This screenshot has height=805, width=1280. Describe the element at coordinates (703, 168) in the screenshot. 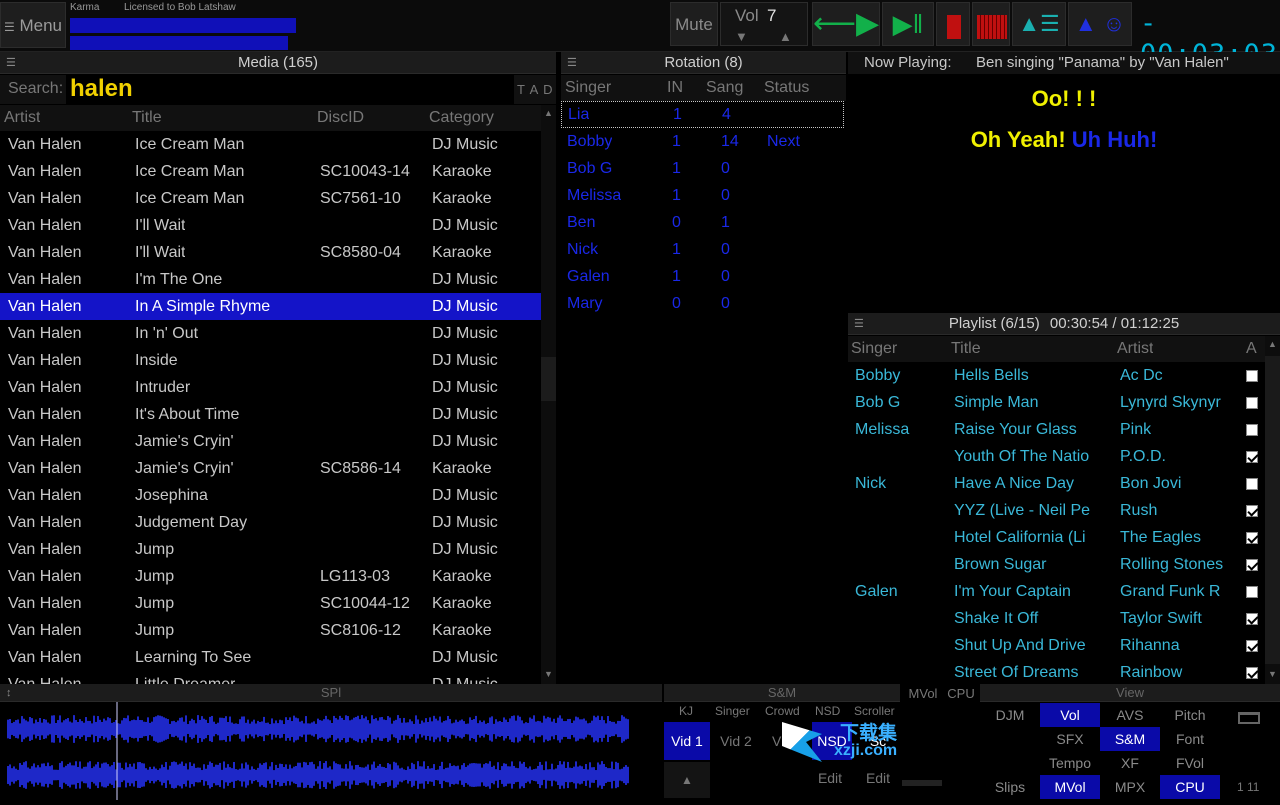

I see `rotation-row: Bob G 1 0` at that location.